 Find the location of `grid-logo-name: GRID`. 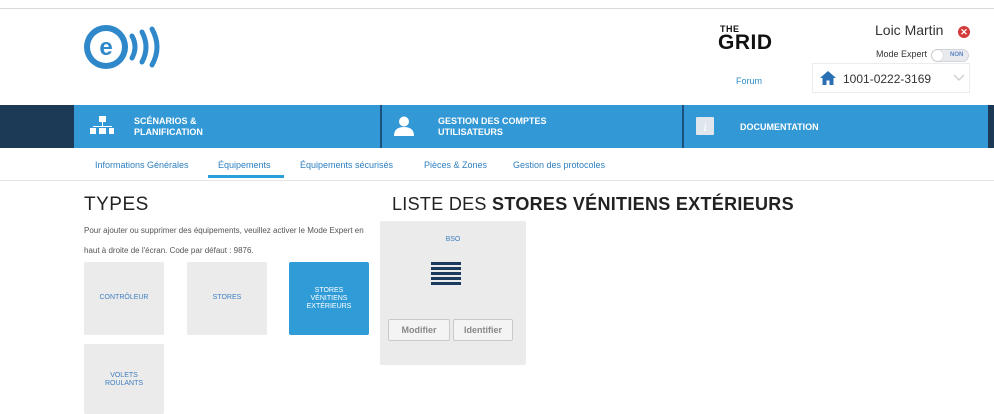

grid-logo-name: GRID is located at coordinates (745, 42).